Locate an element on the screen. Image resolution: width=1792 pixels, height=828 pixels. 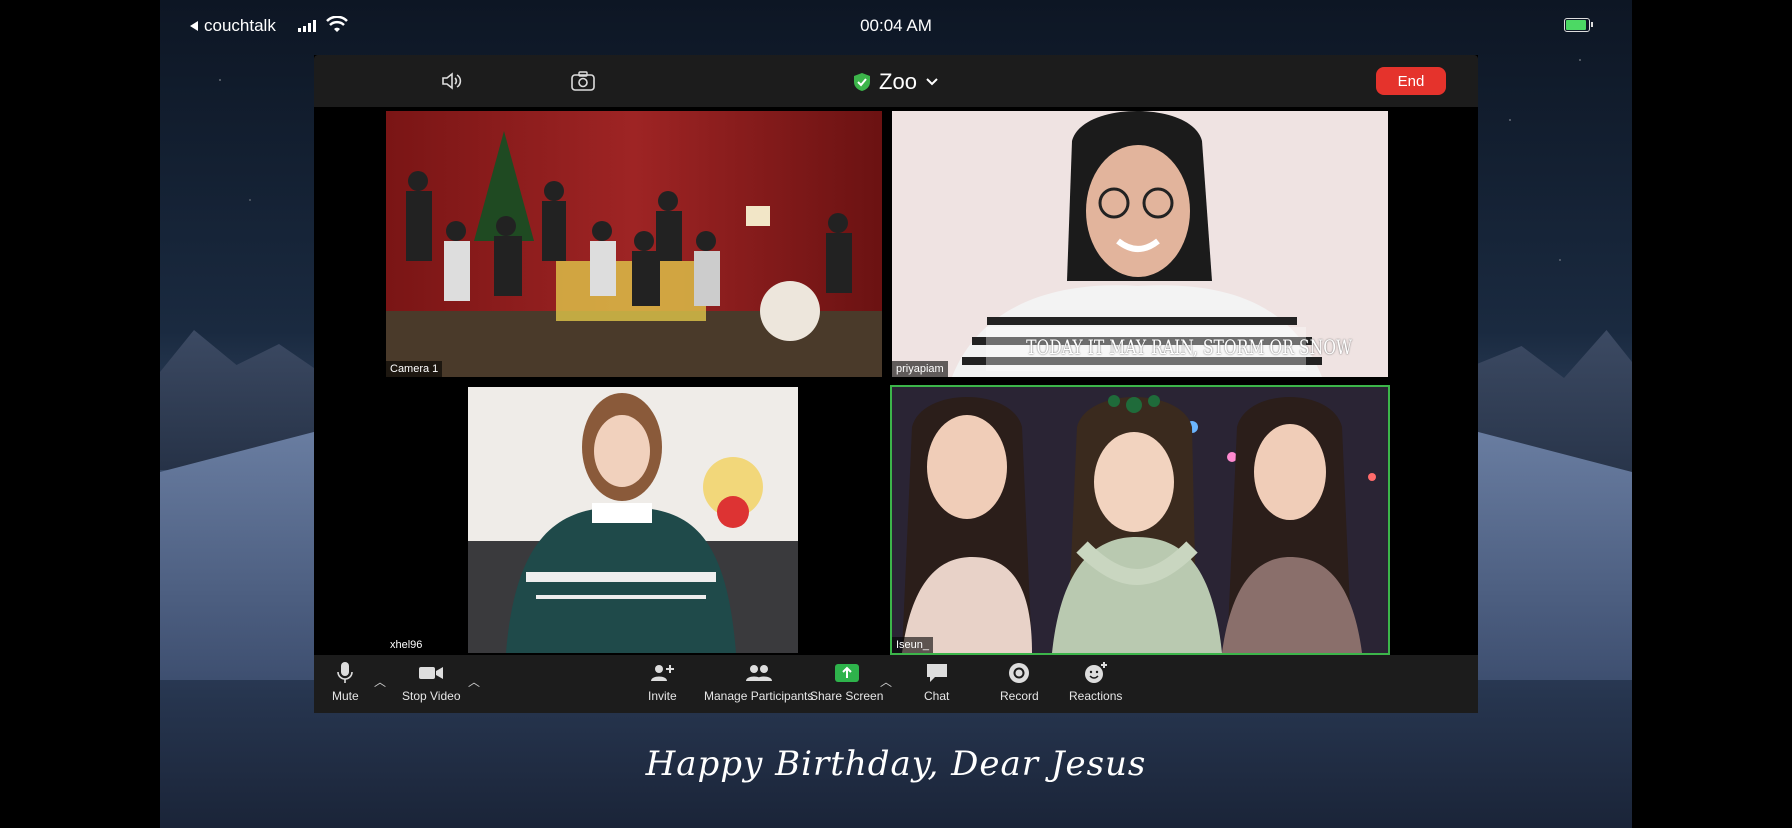
video-options-chevron-icon: ︿ is located at coordinates (474, 681).